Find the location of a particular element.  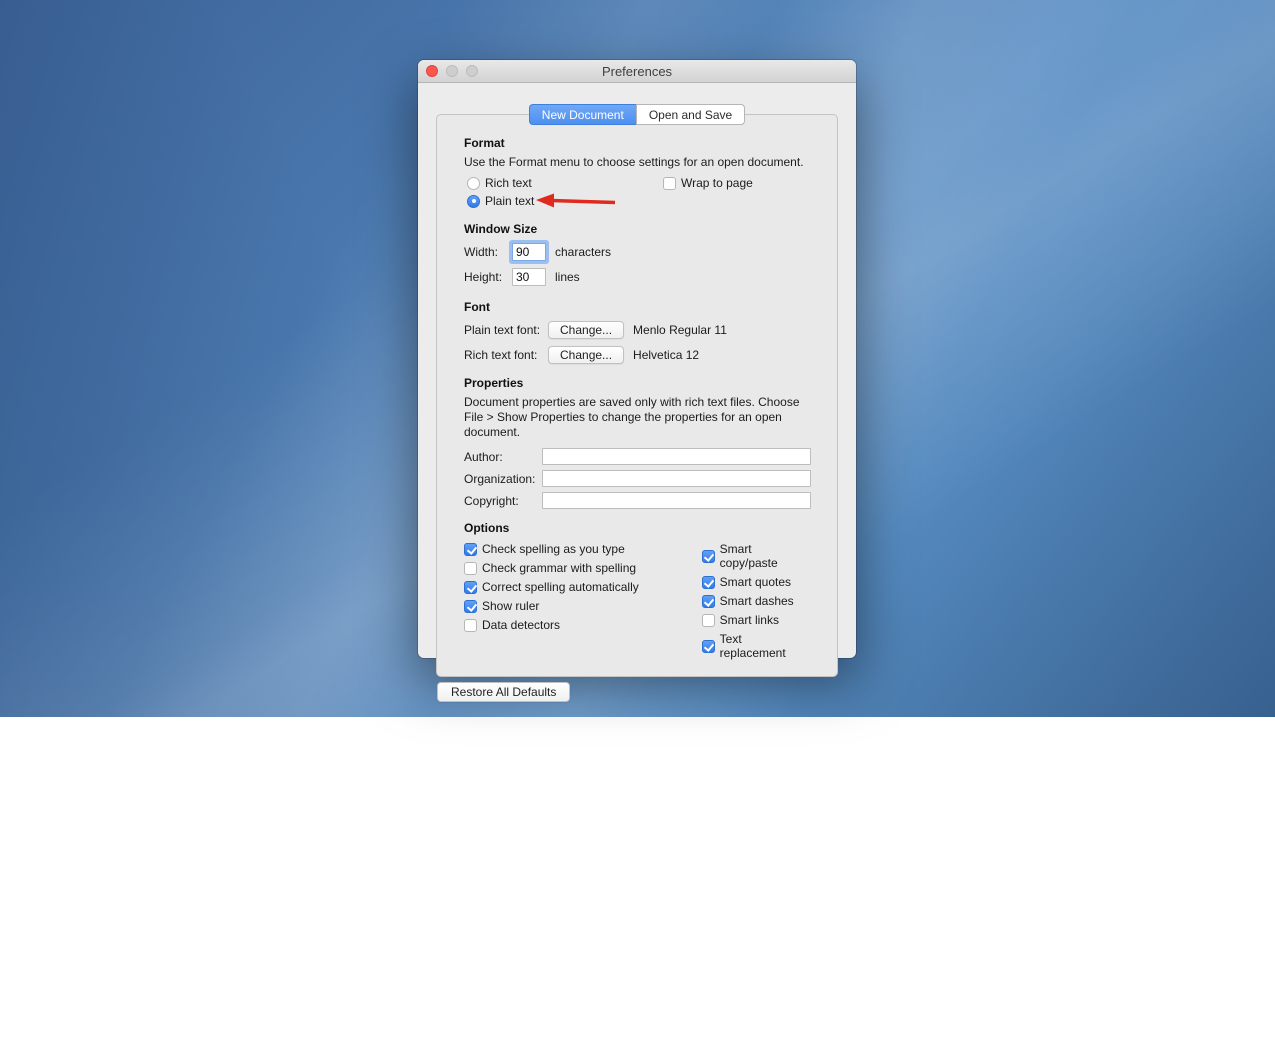

smart-dashes-label: Smart dashes is located at coordinates (757, 601).